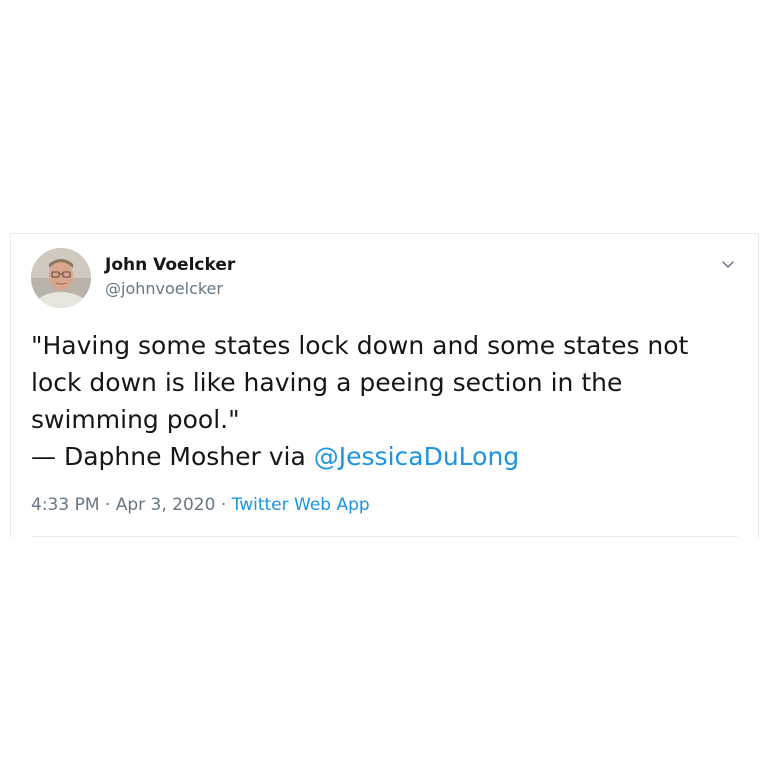 The image size is (770, 771). I want to click on user-info: John Voelcker @johnvoelcker, so click(170, 277).